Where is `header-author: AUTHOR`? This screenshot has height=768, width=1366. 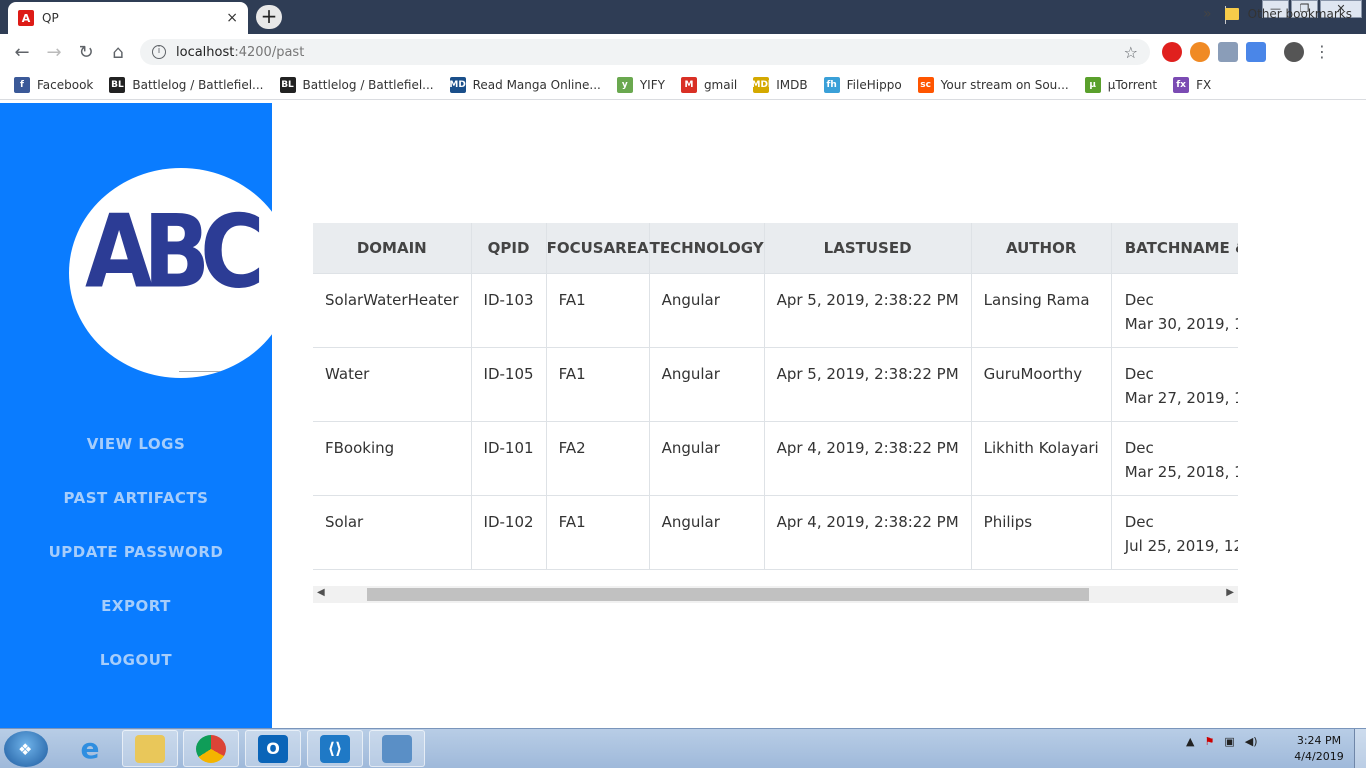
header-author: AUTHOR is located at coordinates (1041, 248).